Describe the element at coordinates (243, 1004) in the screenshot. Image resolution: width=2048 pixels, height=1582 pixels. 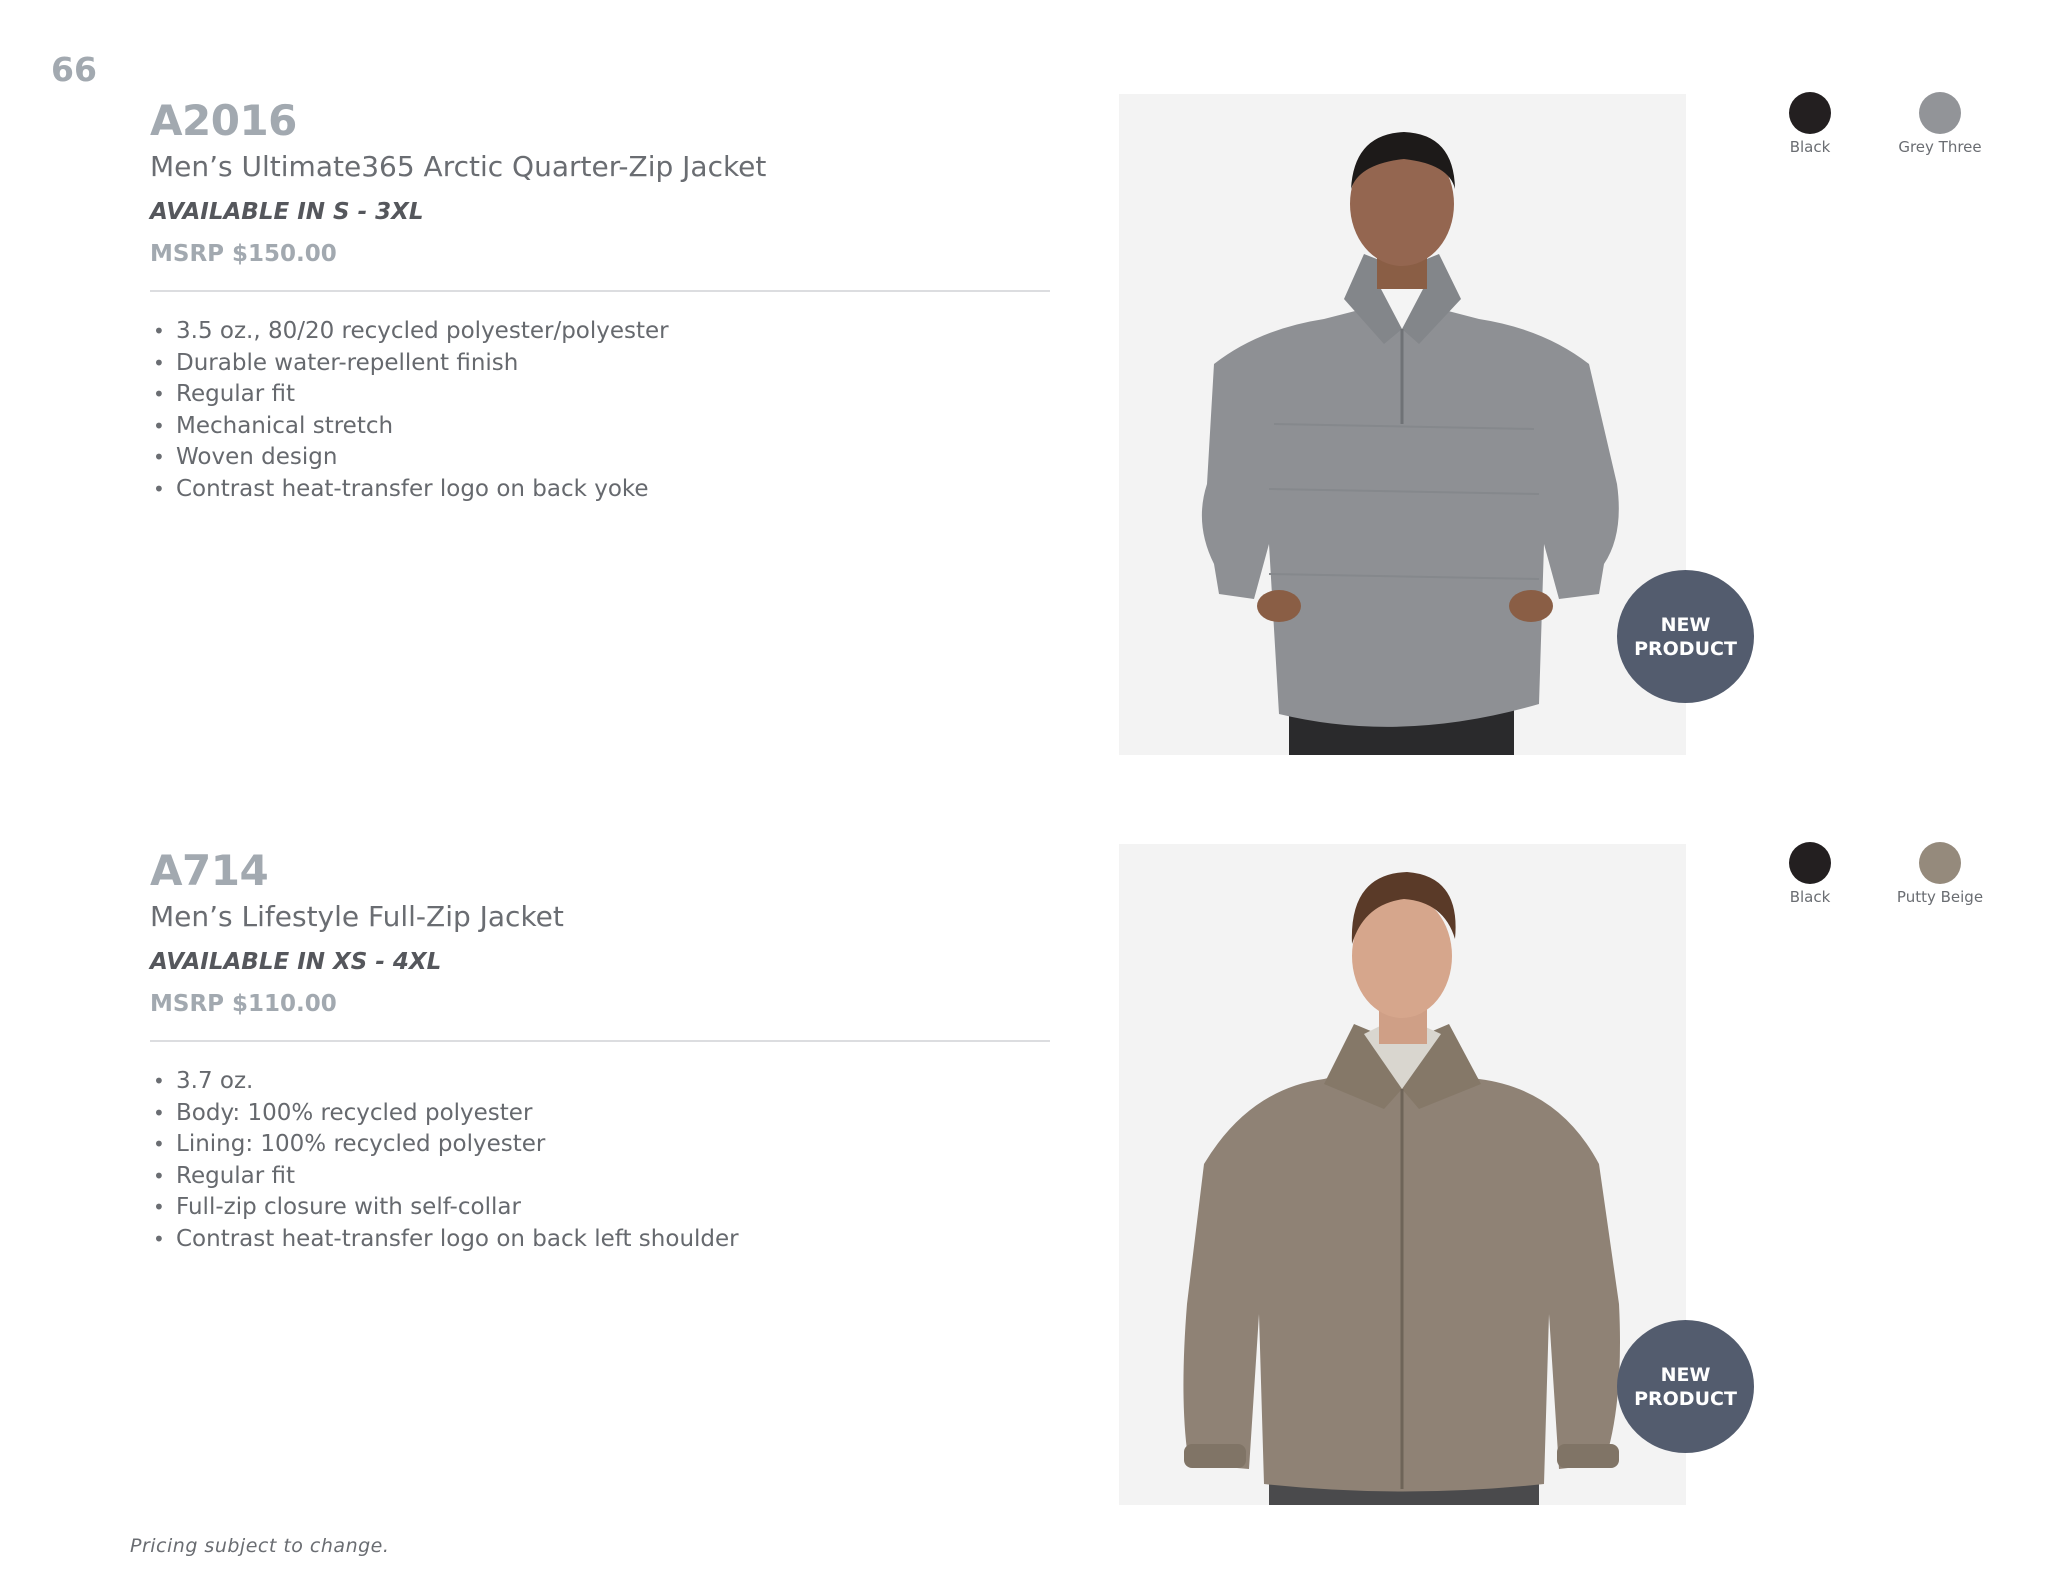
I see `product-price: MSRP $110.00` at that location.